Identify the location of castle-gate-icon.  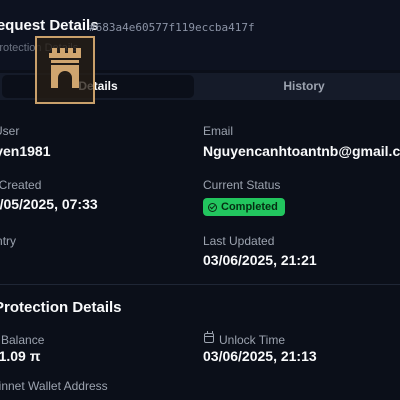
(65, 68).